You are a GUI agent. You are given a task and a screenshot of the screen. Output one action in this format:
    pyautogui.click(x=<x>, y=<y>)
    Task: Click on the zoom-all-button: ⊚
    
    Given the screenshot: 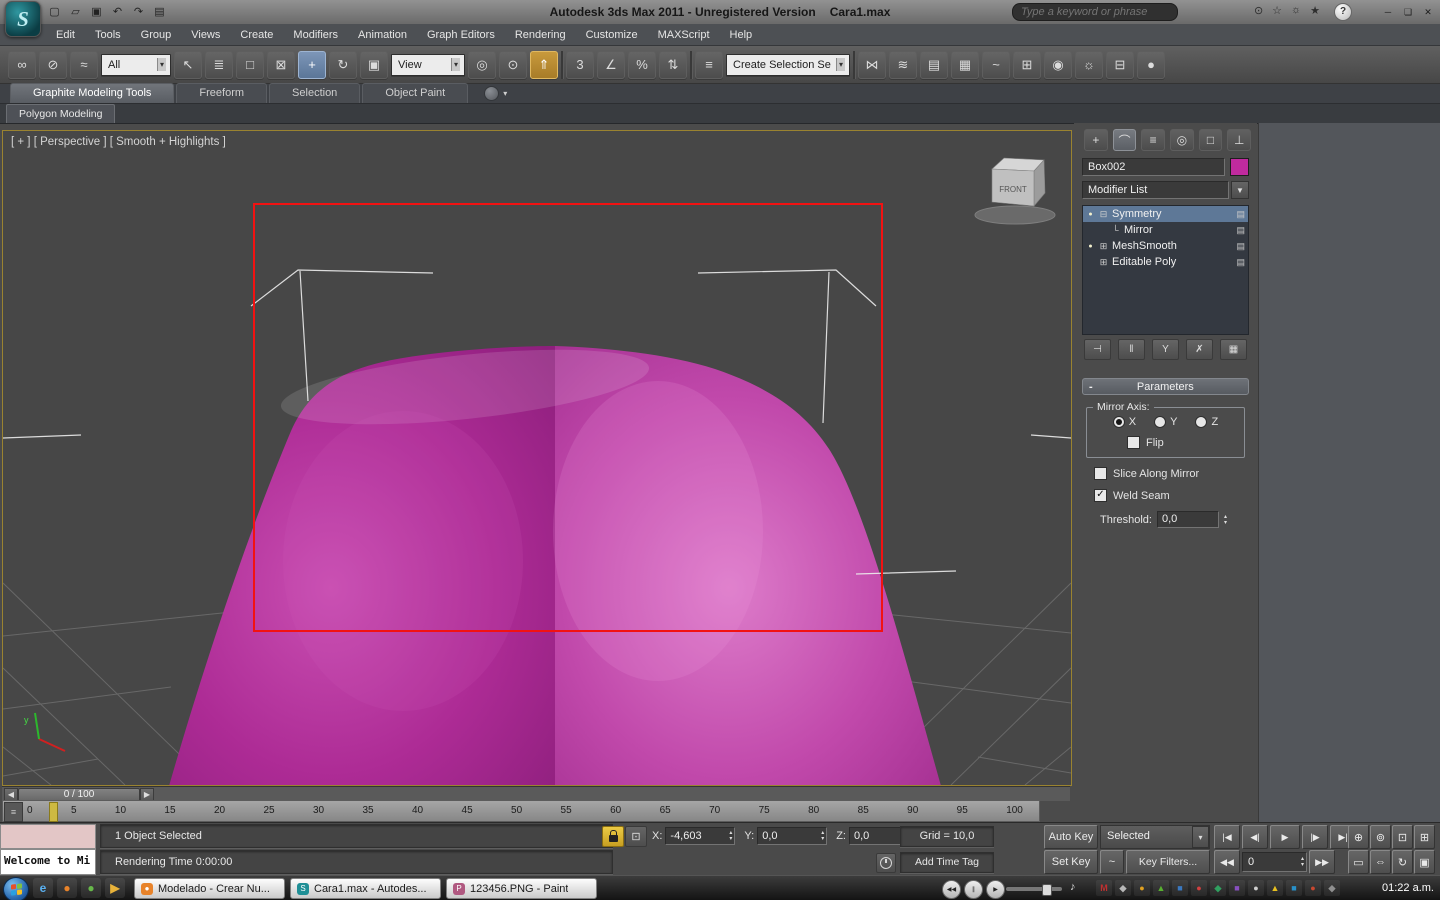 What is the action you would take?
    pyautogui.click(x=1380, y=837)
    